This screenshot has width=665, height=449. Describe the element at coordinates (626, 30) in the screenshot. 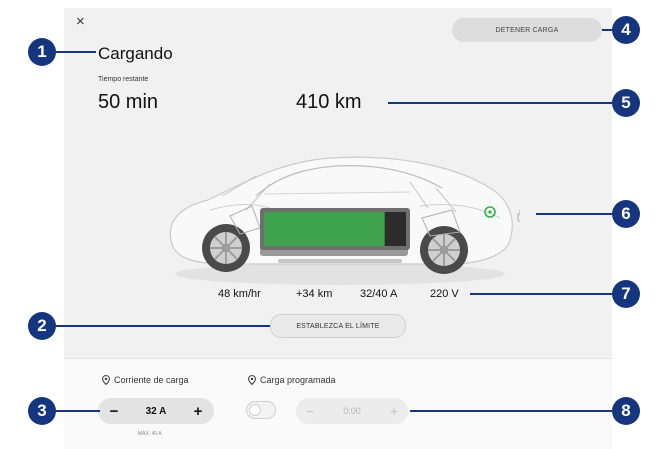

I see `callout-4: 4` at that location.